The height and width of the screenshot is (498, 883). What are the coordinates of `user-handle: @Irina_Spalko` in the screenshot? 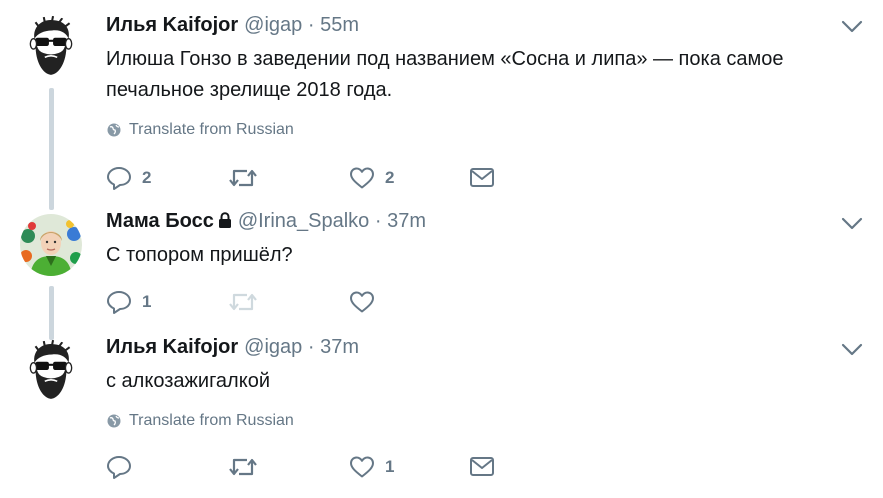 It's located at (303, 221).